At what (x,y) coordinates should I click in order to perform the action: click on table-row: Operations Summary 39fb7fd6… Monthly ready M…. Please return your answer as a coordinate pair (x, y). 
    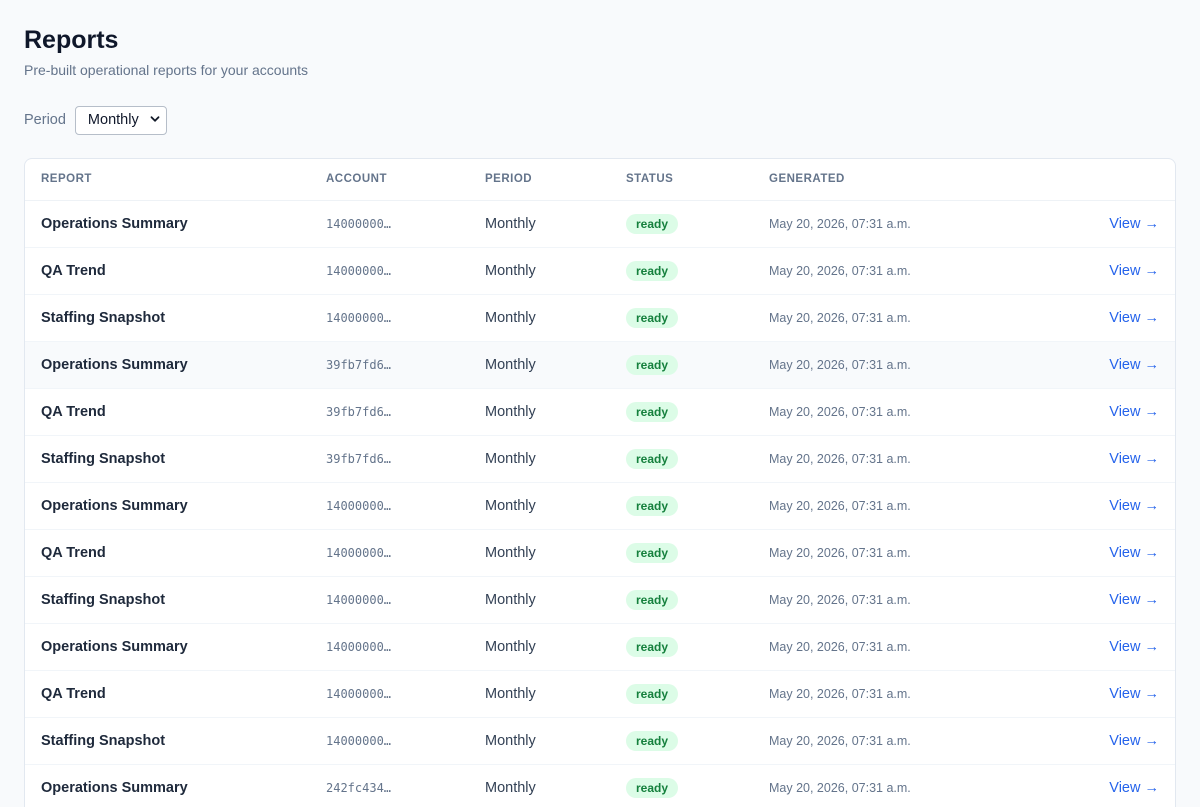
    Looking at the image, I should click on (600, 365).